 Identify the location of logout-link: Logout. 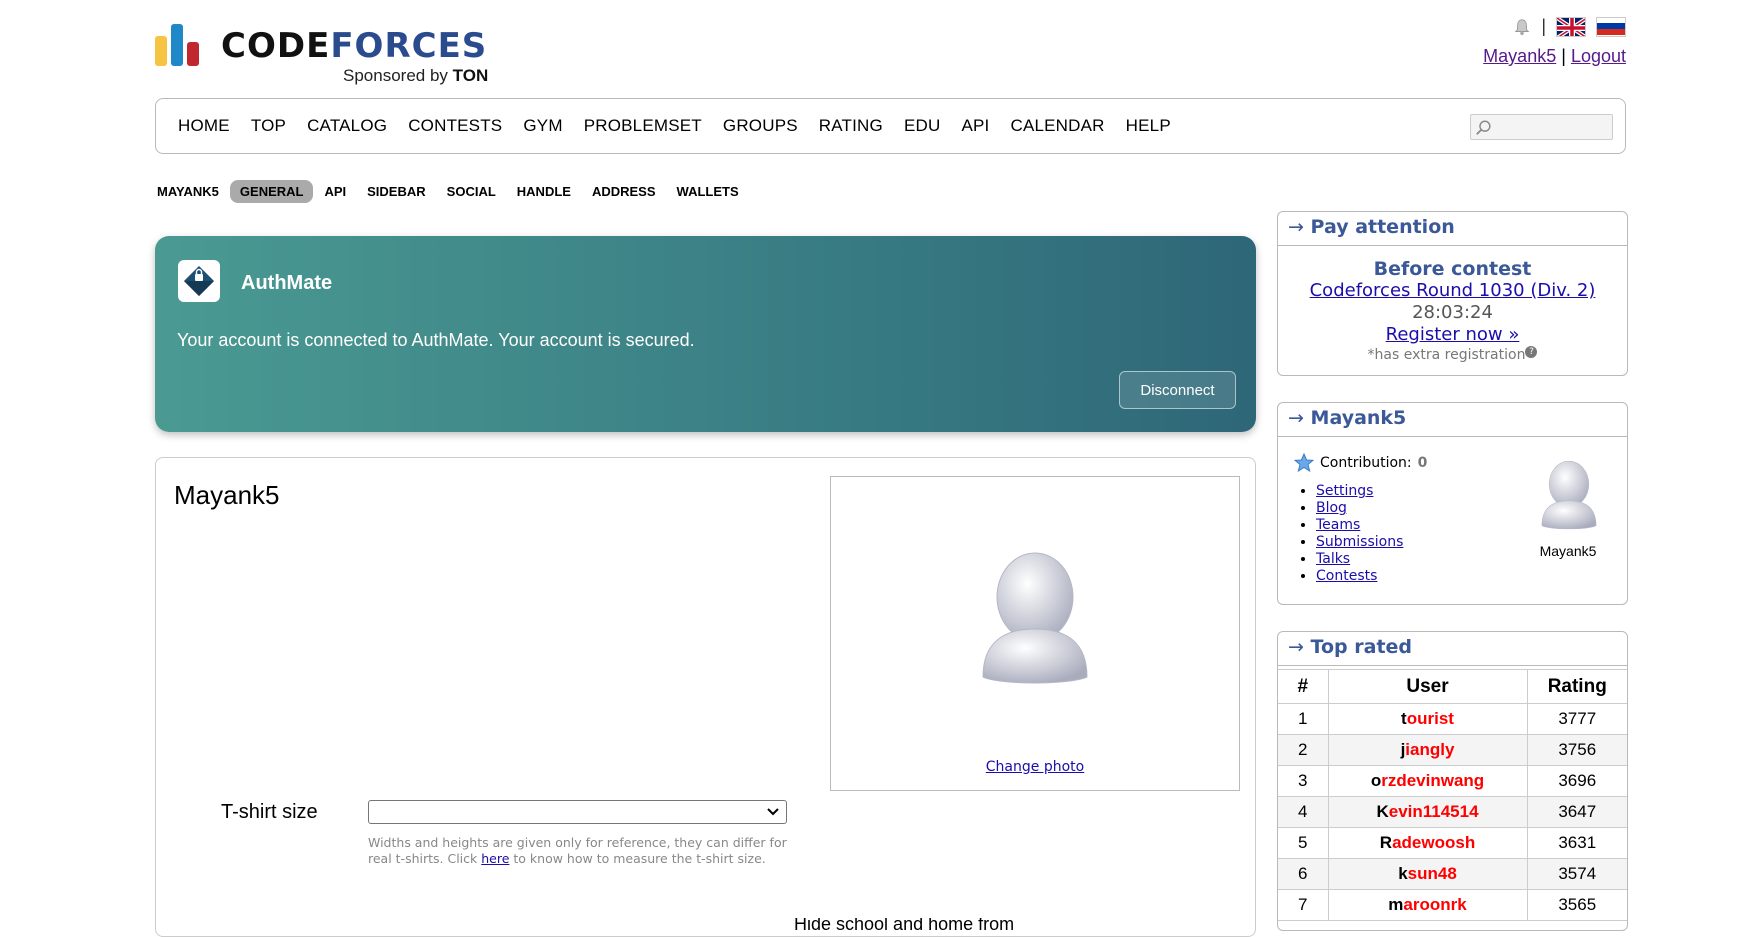
(1598, 56).